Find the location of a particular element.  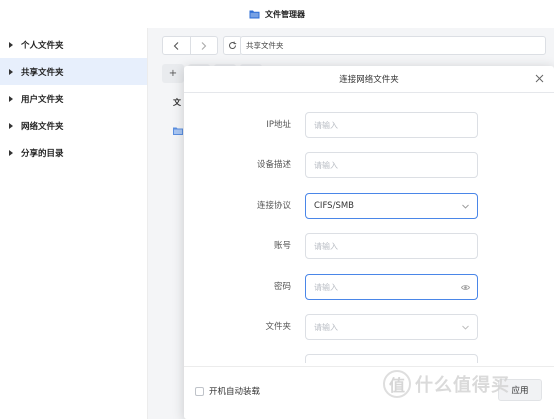

back-button is located at coordinates (176, 45).